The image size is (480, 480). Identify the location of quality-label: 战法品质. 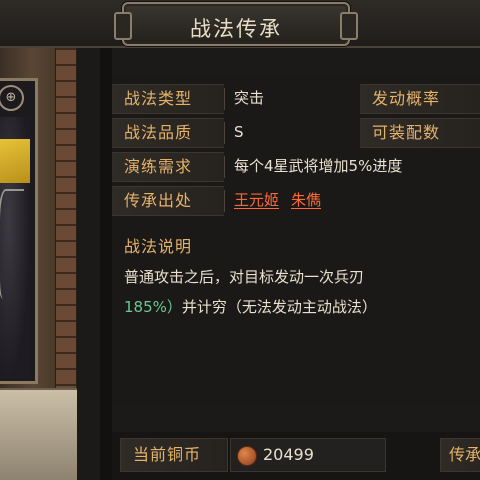
(168, 133).